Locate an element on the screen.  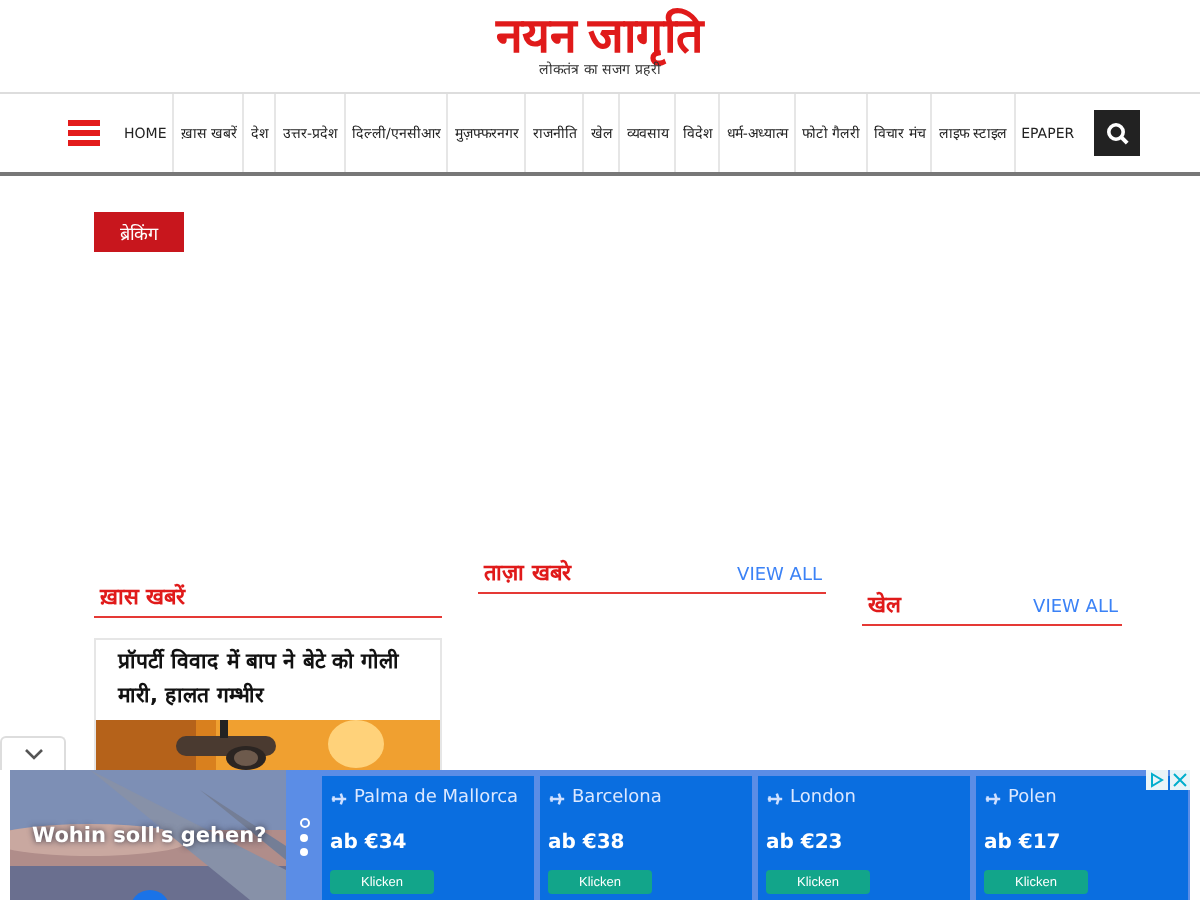
offer-price: ab €17 is located at coordinates (1023, 843).